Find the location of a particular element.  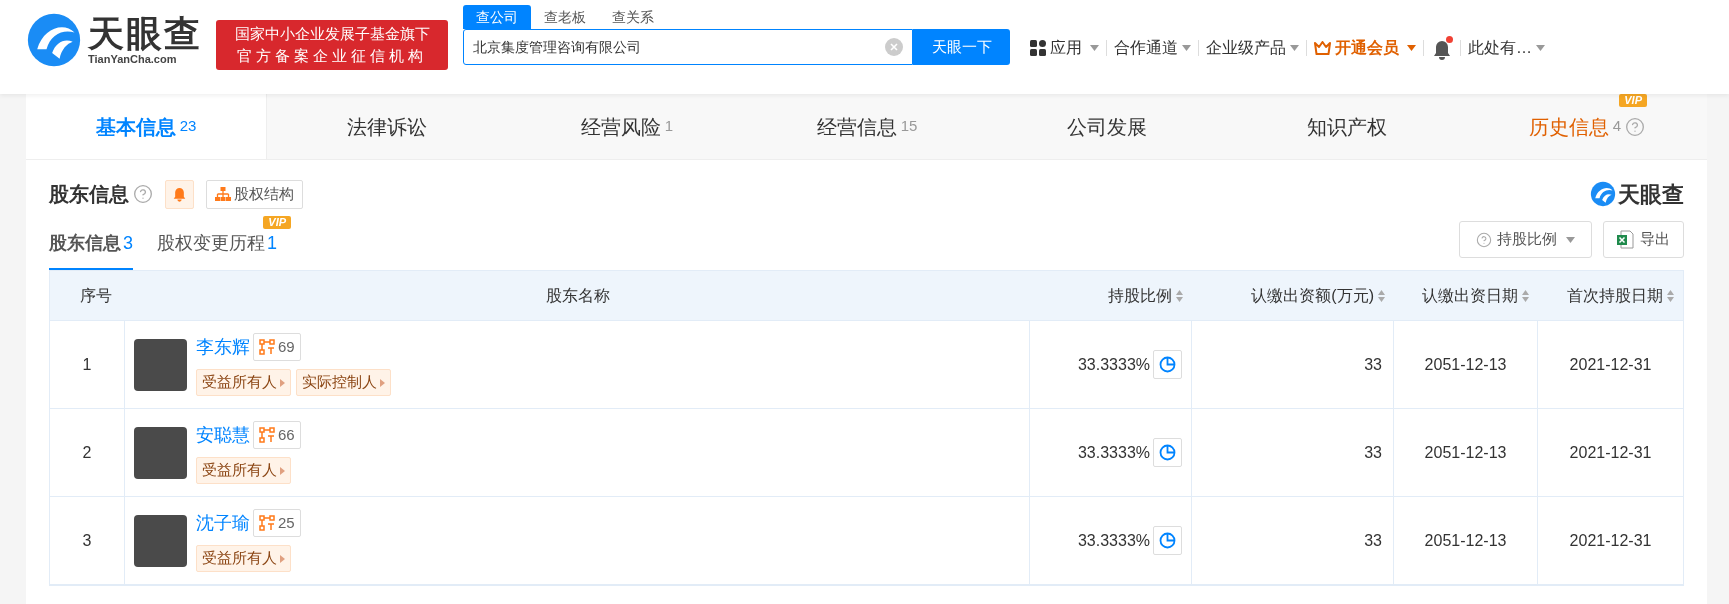

vip-menu: 开通会员 is located at coordinates (1365, 48).